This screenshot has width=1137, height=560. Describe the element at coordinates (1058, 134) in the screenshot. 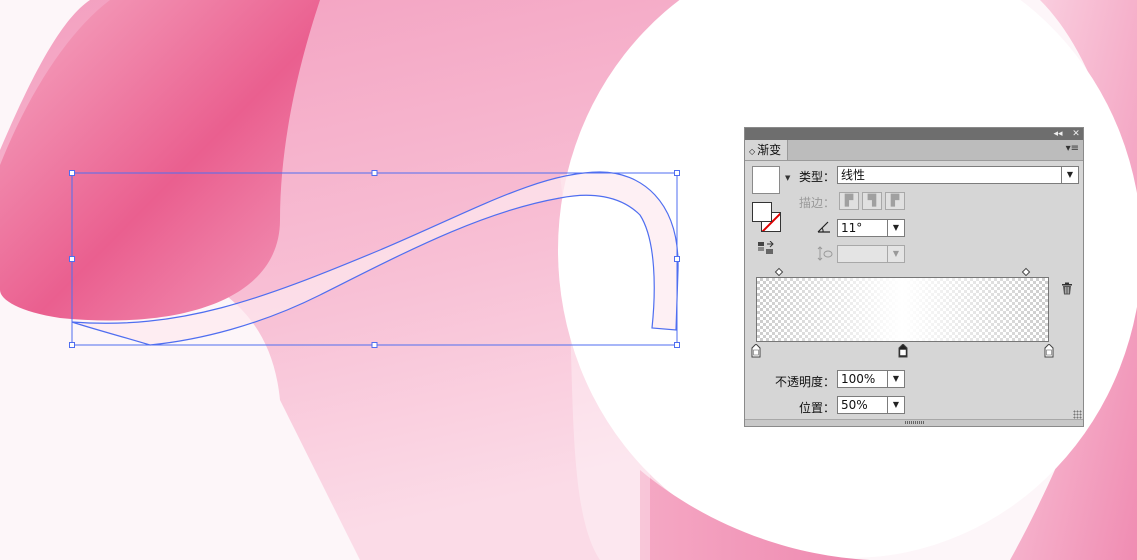

I see `collapse-icon: ◂◂` at that location.